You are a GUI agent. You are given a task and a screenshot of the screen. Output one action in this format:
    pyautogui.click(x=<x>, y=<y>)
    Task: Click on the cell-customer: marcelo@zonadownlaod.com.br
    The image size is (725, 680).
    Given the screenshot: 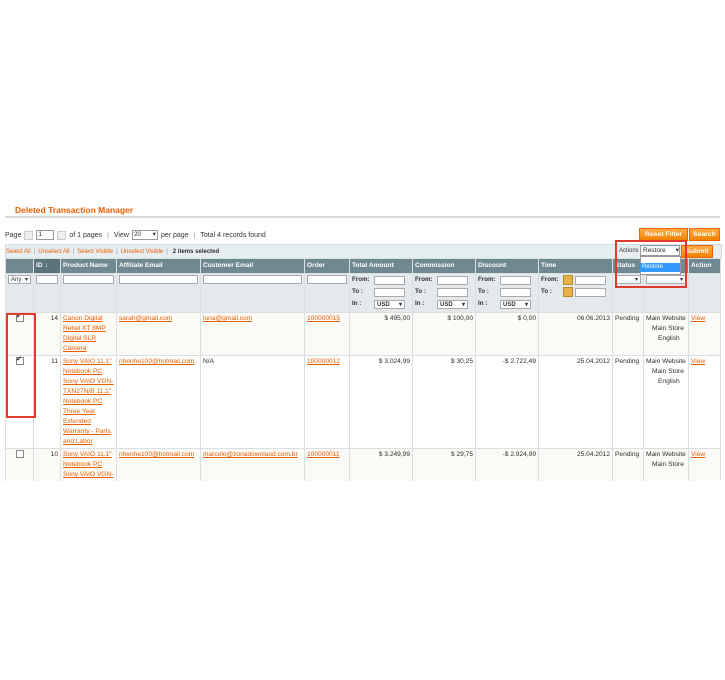 What is the action you would take?
    pyautogui.click(x=252, y=465)
    